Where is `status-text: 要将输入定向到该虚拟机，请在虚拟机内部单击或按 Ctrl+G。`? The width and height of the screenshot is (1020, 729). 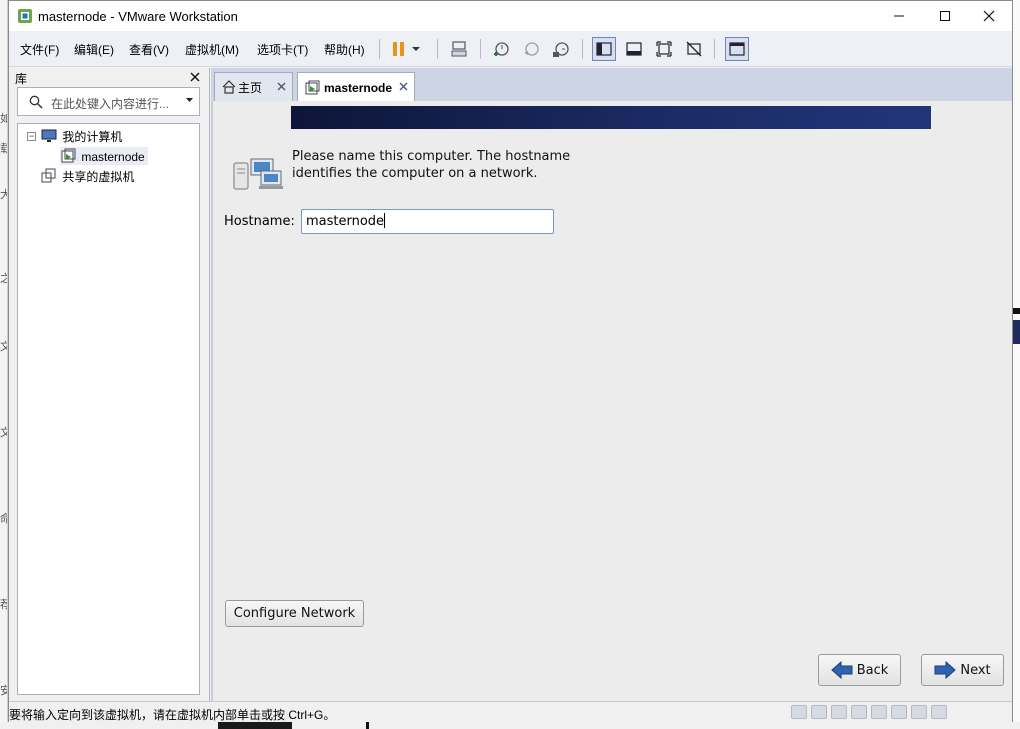 status-text: 要将输入定向到该虚拟机，请在虚拟机内部单击或按 Ctrl+G。 is located at coordinates (172, 715).